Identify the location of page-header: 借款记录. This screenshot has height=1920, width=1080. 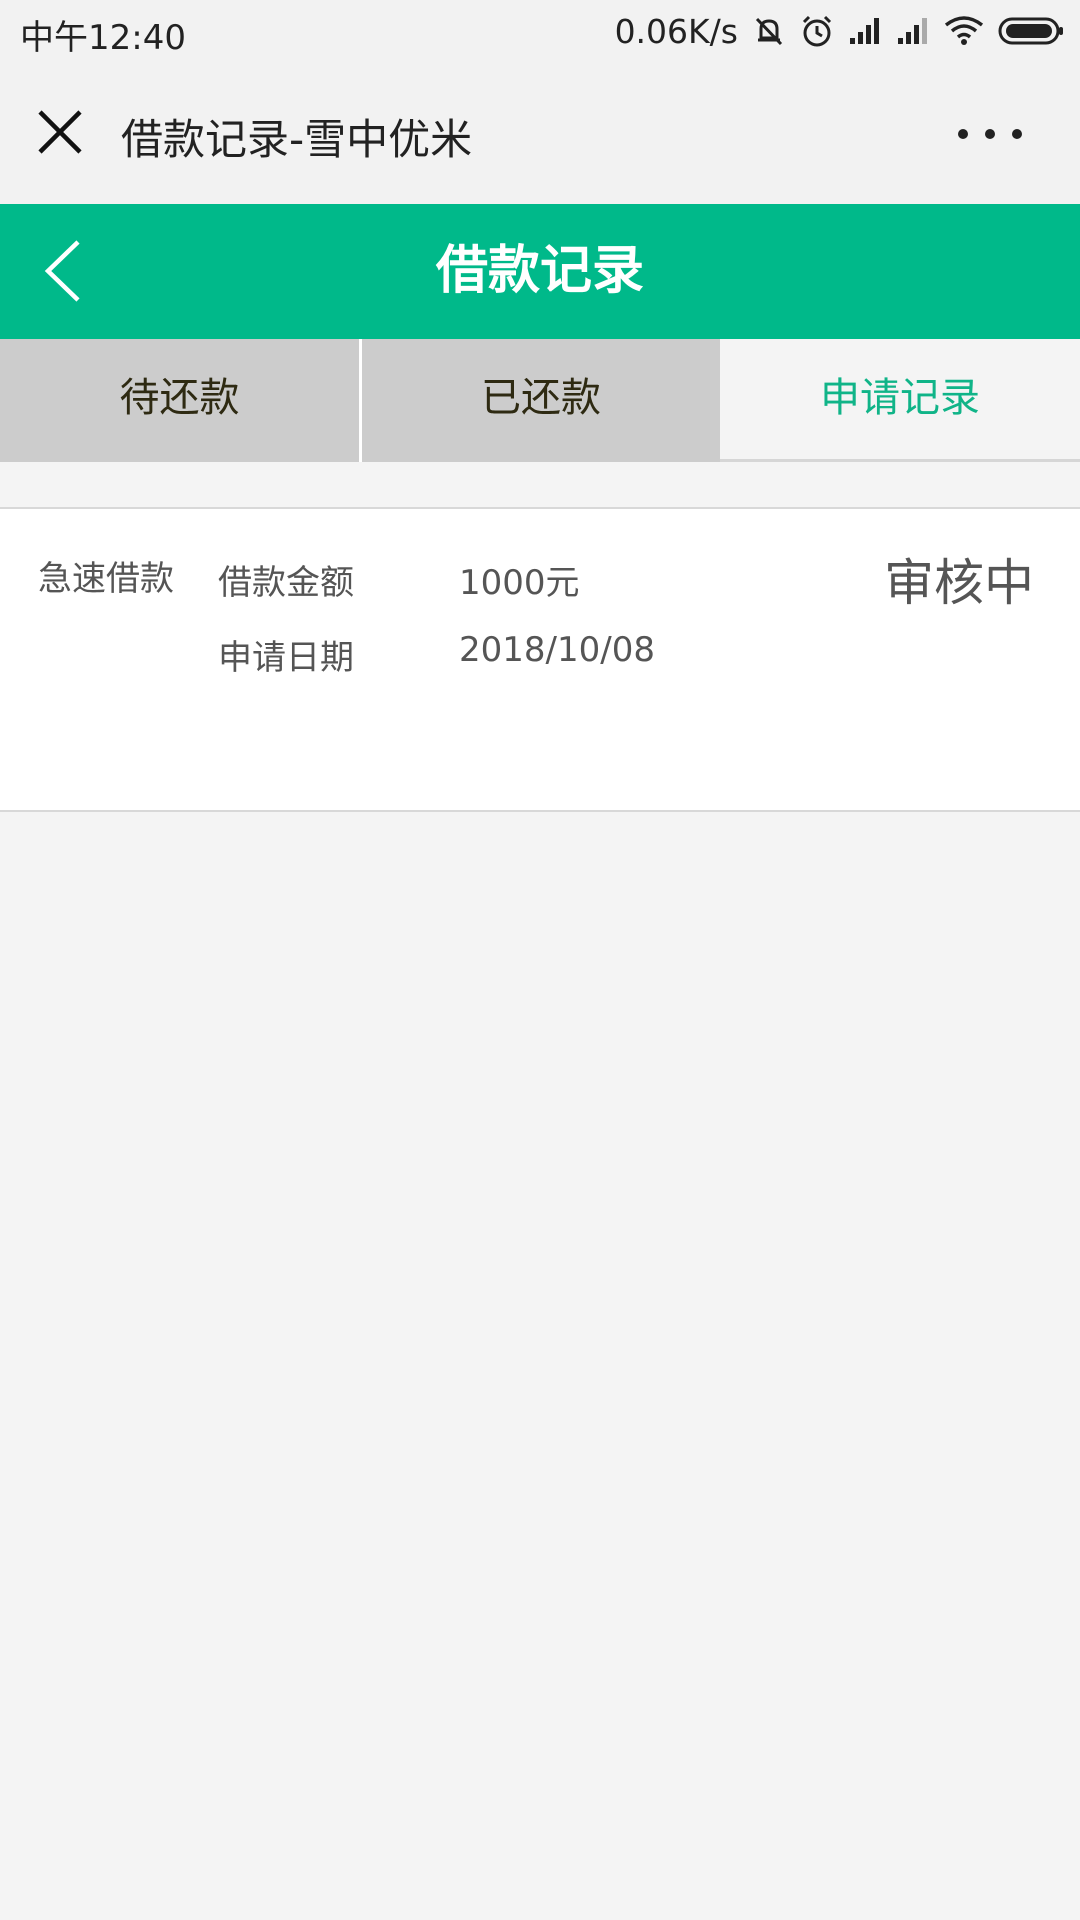
(540, 271).